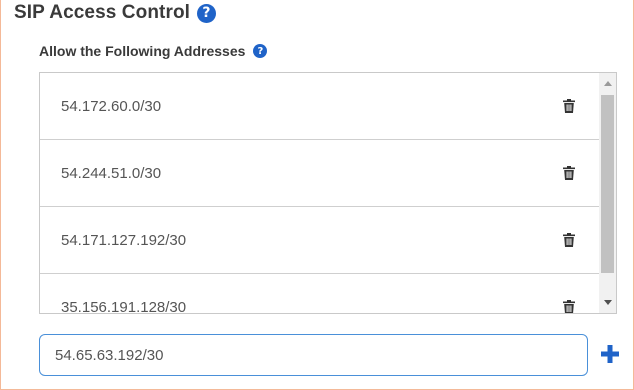  I want to click on list-item: 35.156.191.128/30, so click(320, 294).